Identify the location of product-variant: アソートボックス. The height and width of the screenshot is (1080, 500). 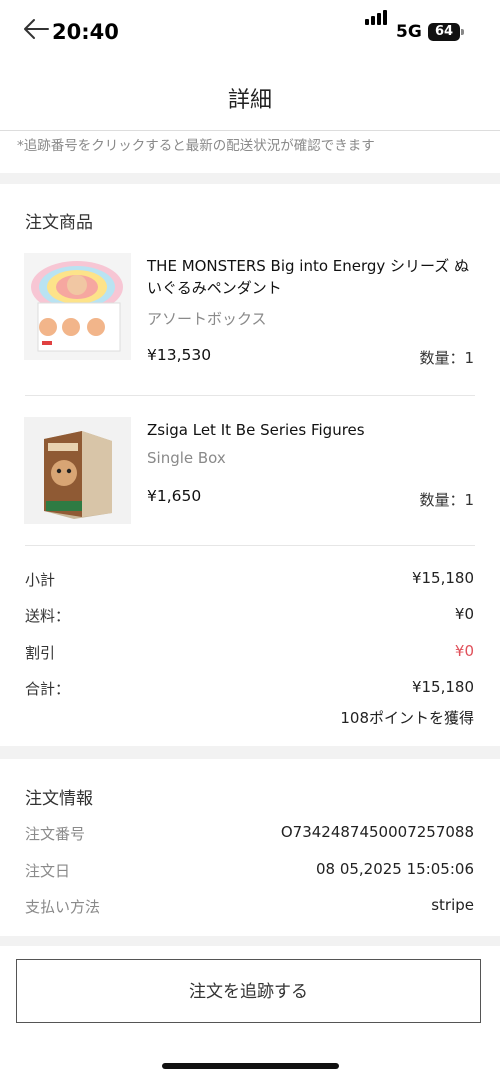
(207, 319).